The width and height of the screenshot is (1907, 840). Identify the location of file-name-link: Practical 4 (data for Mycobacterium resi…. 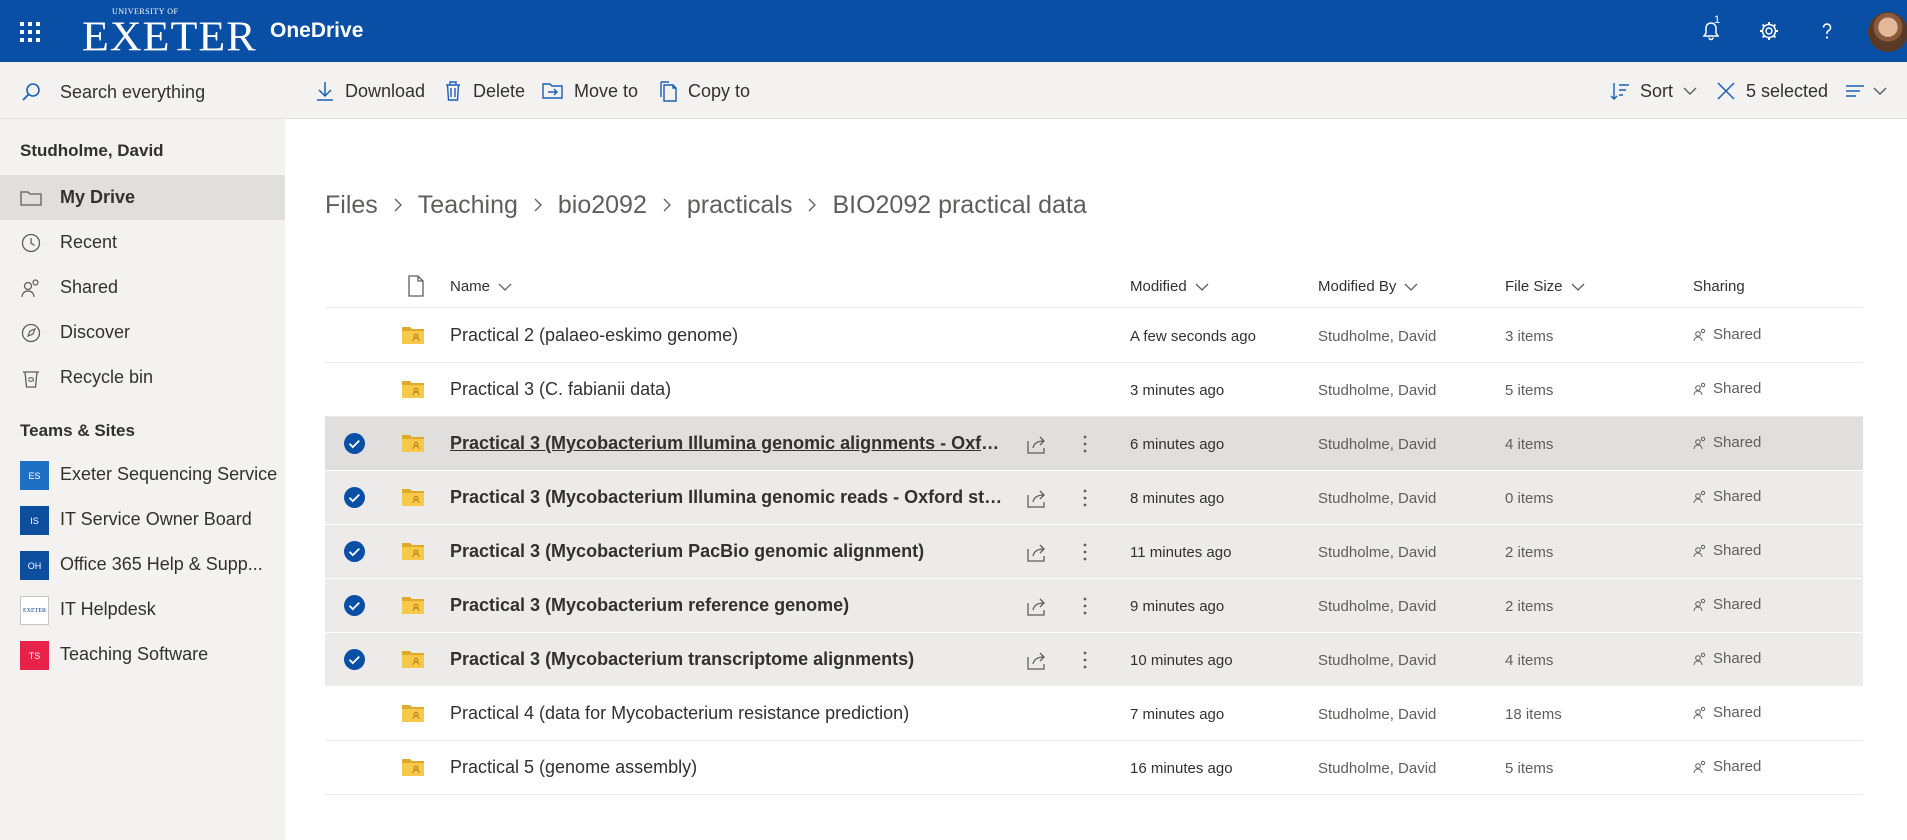
(679, 713).